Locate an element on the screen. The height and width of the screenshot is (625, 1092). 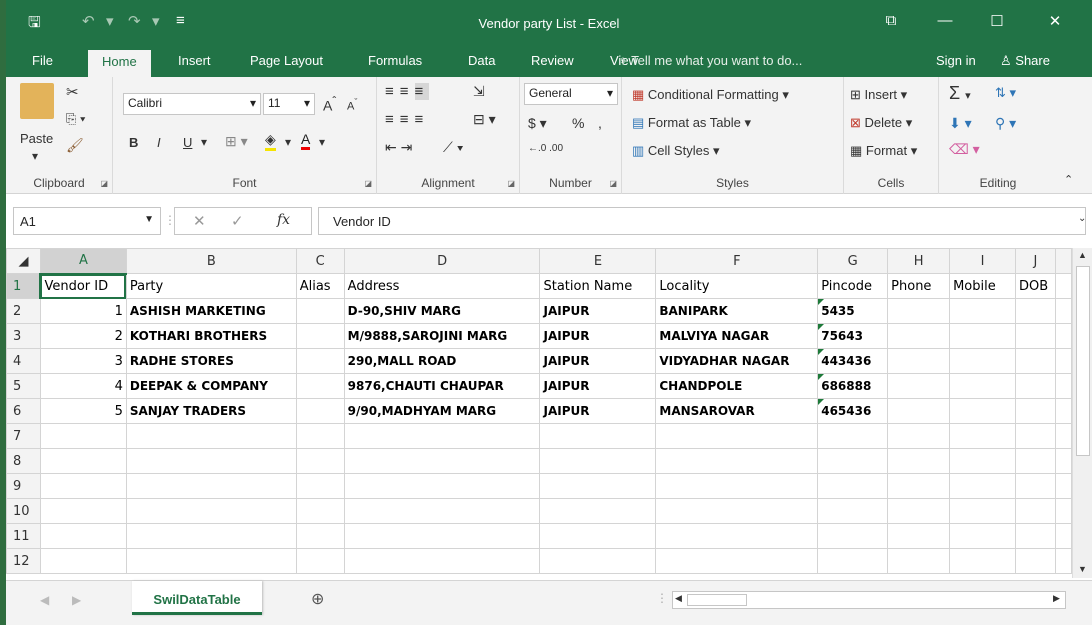
cell: RADHE STORES is located at coordinates (211, 361).